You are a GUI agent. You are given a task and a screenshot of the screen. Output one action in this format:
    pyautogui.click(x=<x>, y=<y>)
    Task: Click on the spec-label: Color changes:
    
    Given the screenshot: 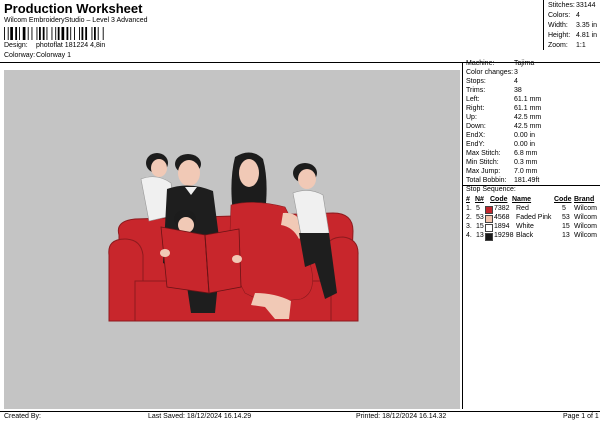 What is the action you would take?
    pyautogui.click(x=490, y=72)
    